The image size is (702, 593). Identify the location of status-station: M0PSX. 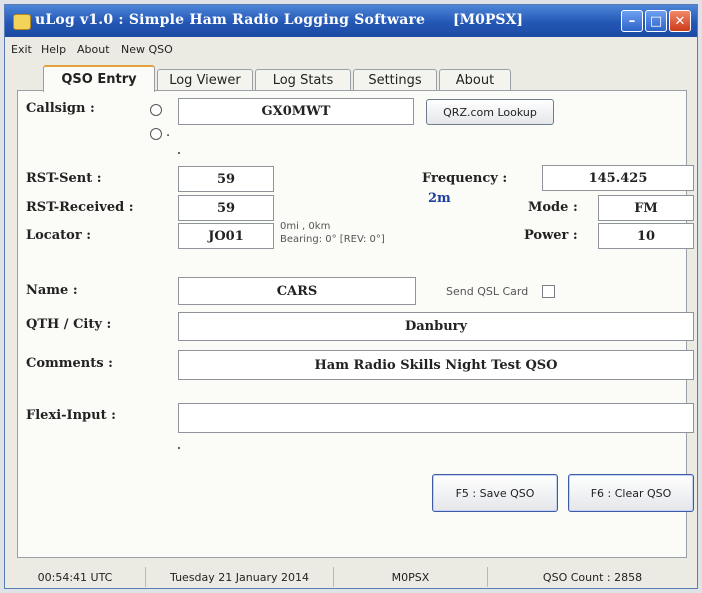
(410, 577).